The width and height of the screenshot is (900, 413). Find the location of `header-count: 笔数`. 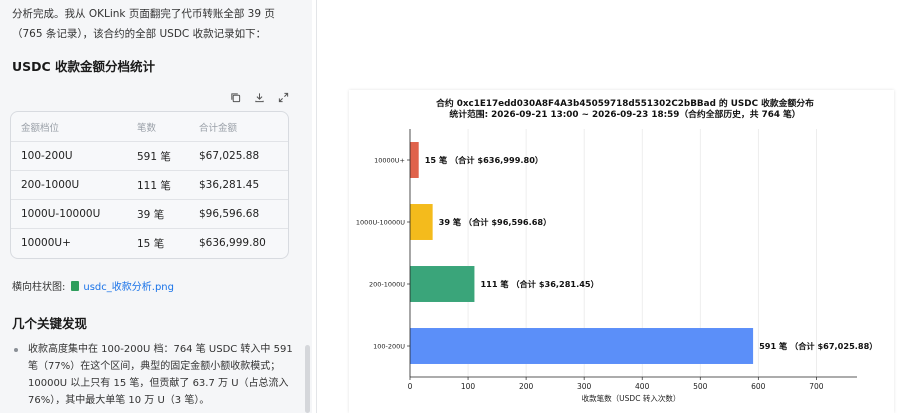

header-count: 笔数 is located at coordinates (147, 128).